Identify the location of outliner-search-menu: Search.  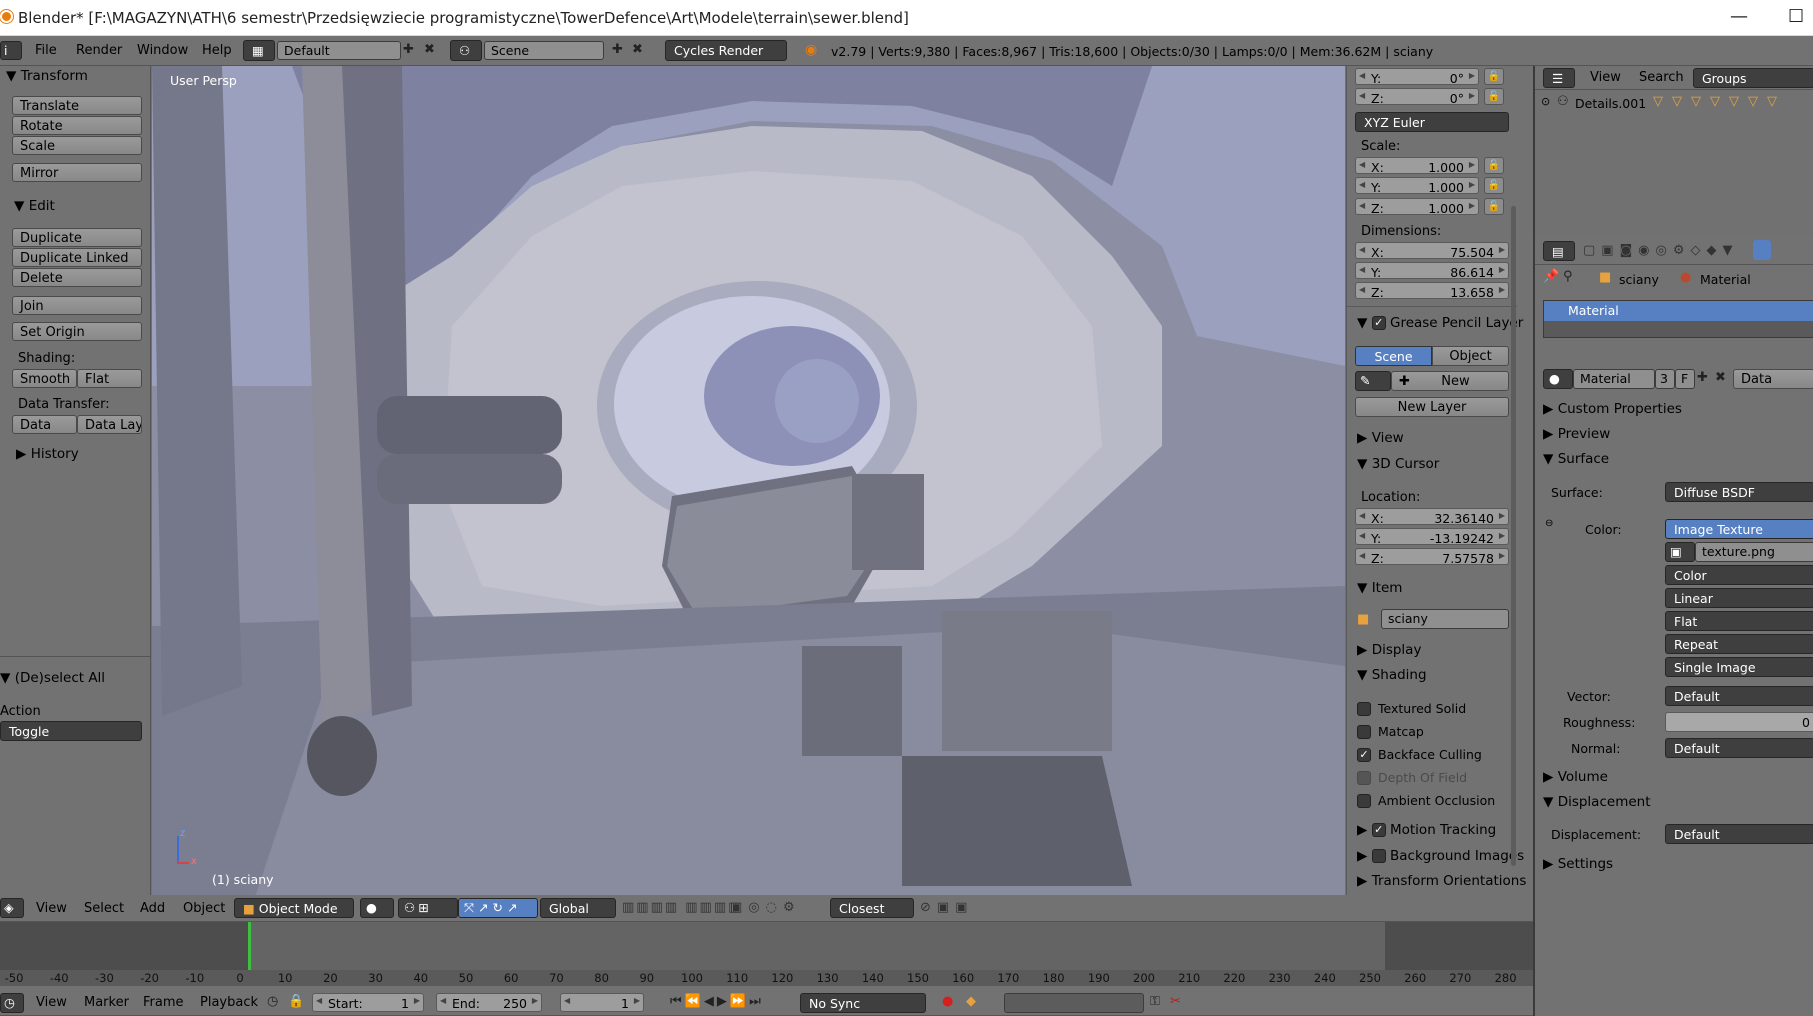
(1661, 77).